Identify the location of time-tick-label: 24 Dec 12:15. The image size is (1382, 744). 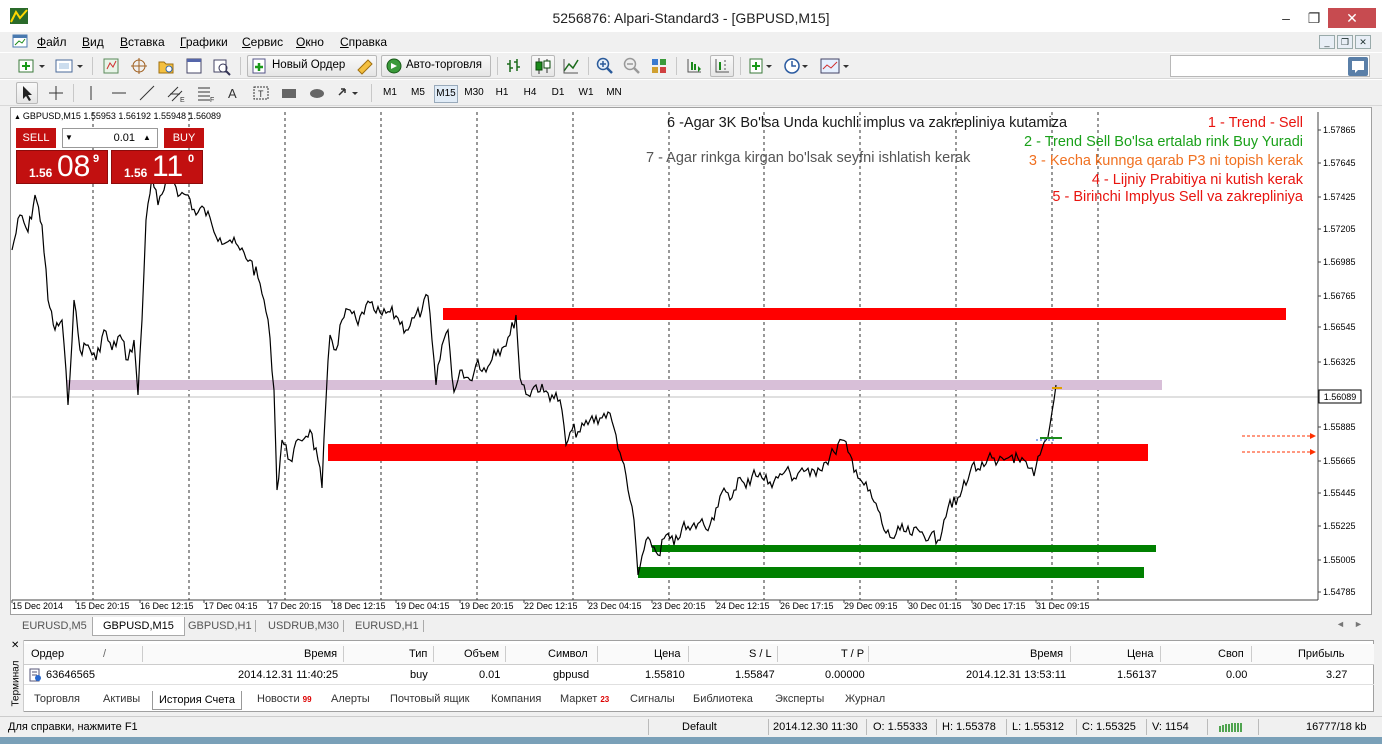
(743, 606).